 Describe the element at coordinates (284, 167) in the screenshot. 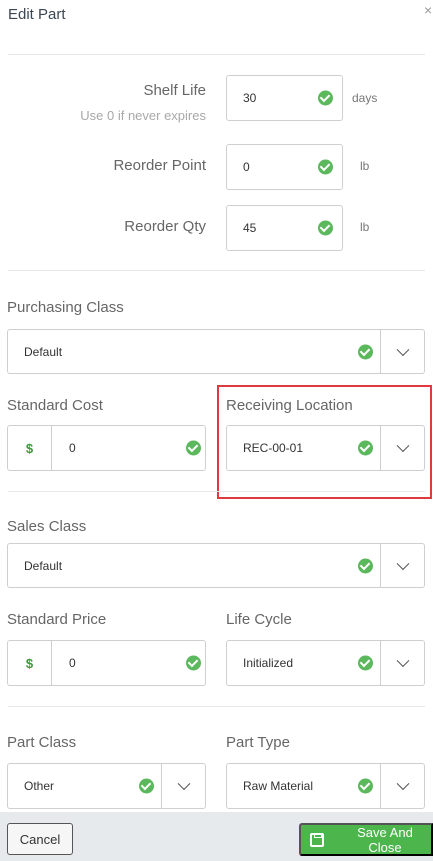

I see `reorder-point-input: 0` at that location.